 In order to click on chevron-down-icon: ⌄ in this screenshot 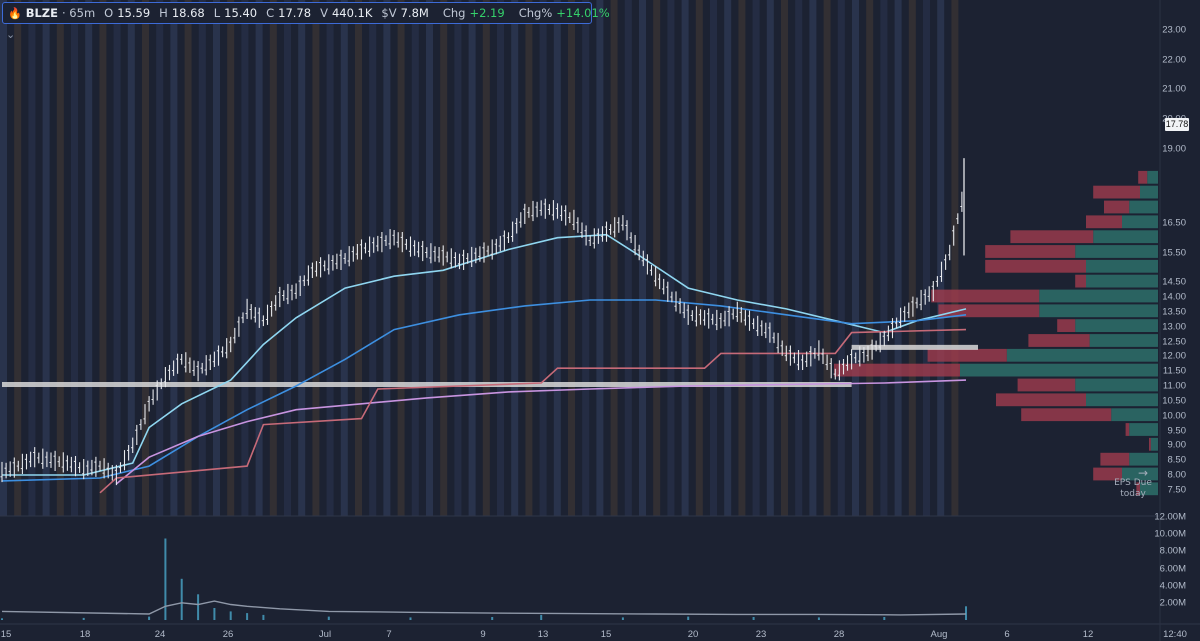, I will do `click(10, 34)`.